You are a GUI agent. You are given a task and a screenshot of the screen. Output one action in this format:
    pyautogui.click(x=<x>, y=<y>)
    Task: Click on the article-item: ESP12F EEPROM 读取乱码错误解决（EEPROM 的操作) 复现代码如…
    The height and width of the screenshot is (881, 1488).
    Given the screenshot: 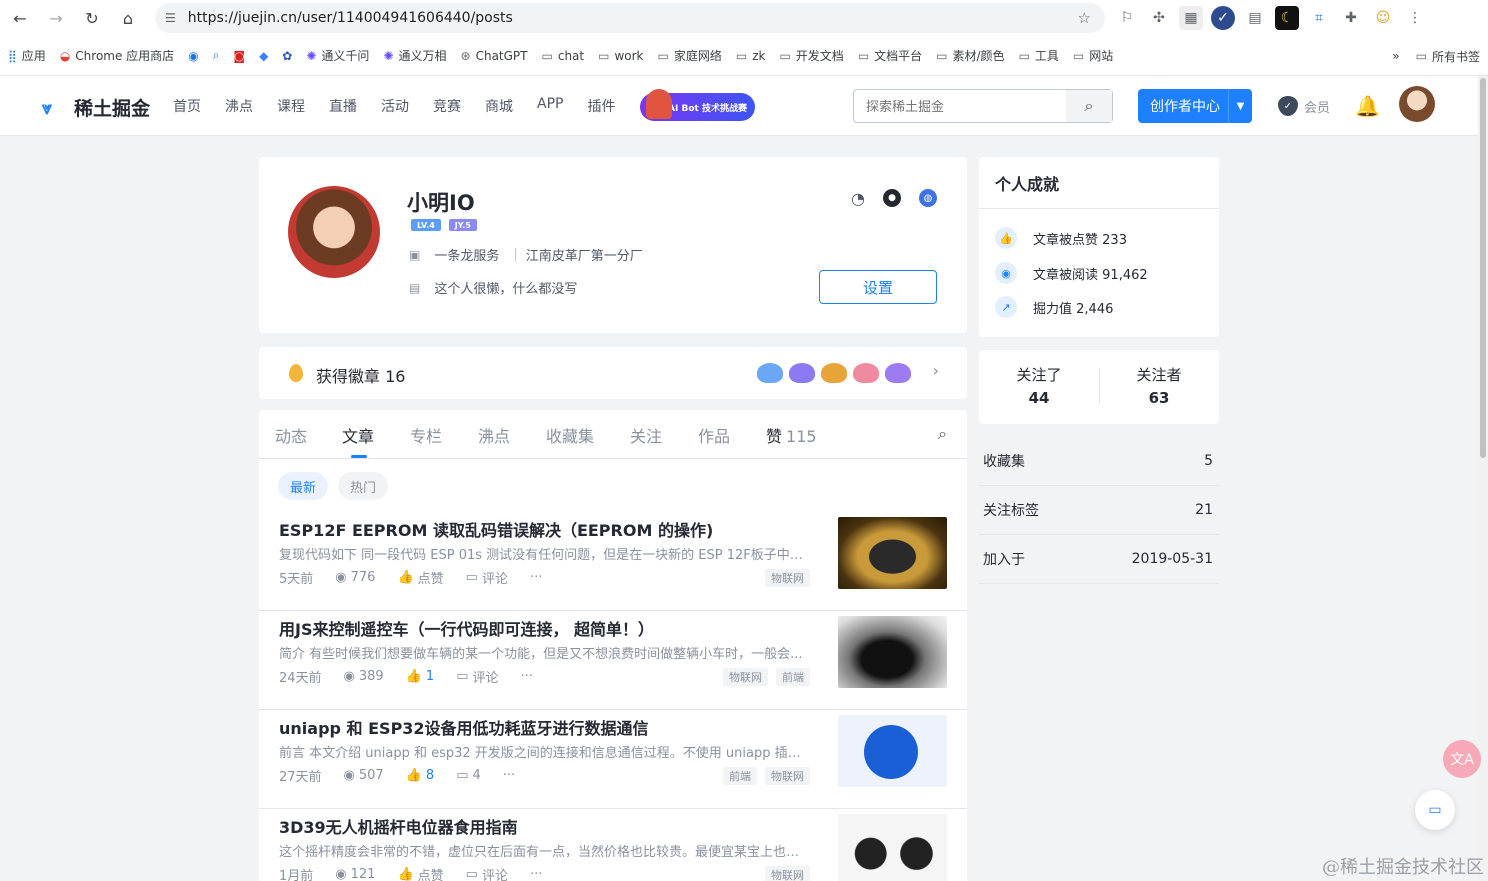 What is the action you would take?
    pyautogui.click(x=613, y=561)
    